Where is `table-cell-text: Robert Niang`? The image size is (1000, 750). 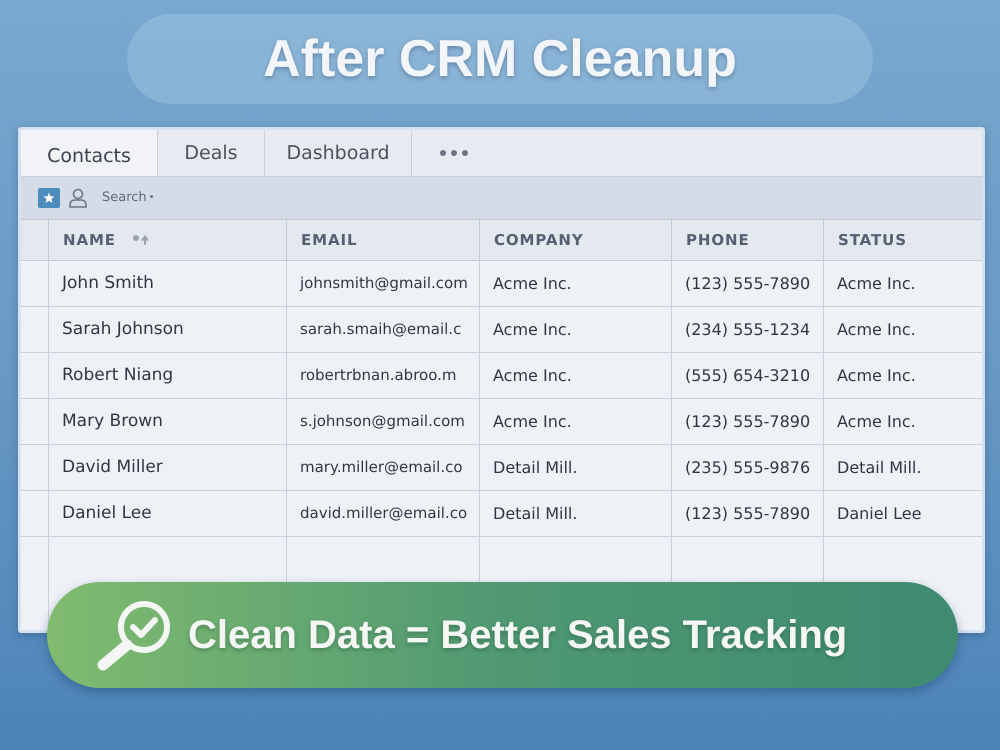 table-cell-text: Robert Niang is located at coordinates (118, 375).